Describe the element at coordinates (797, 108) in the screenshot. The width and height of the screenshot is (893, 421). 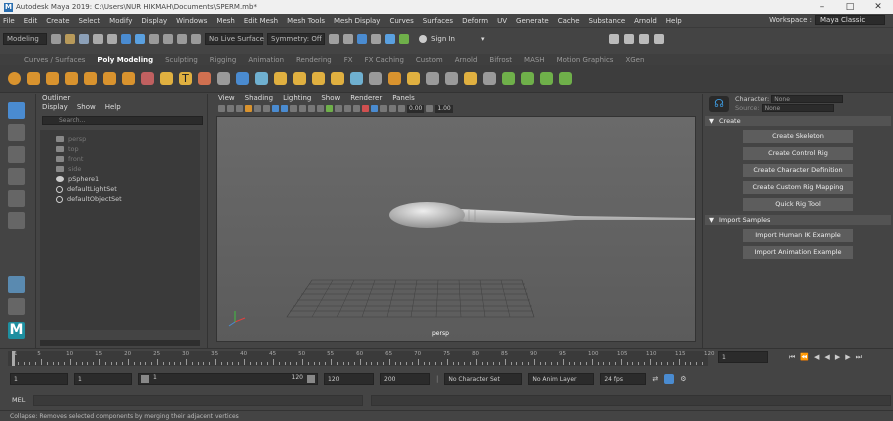
I see `source-combo: None` at that location.